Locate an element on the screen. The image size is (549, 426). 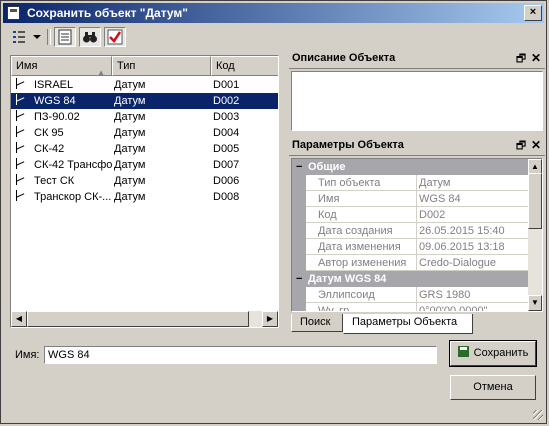
checkmark-icon is located at coordinates (115, 37).